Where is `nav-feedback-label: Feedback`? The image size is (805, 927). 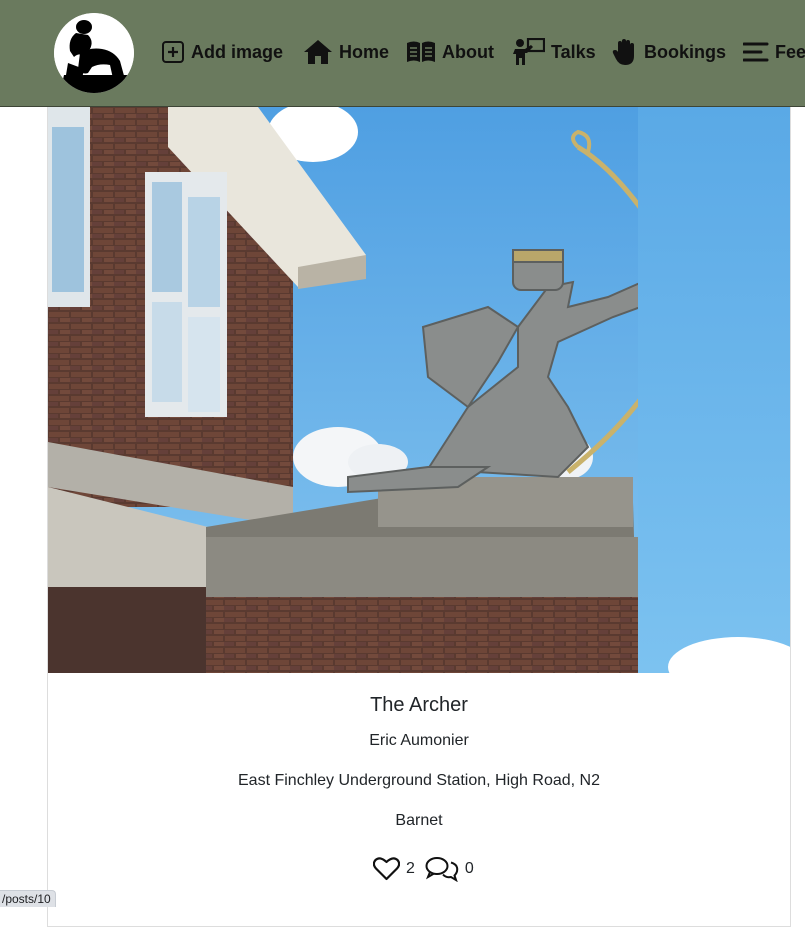 nav-feedback-label: Feedback is located at coordinates (790, 51).